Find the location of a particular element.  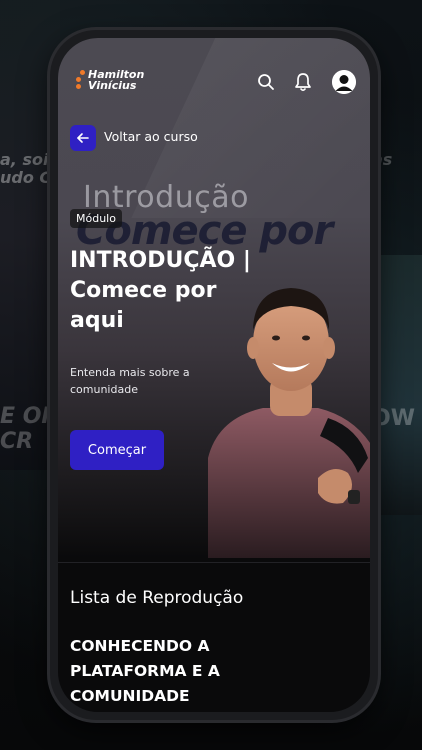

module-description: Entenda mais sobre a comunidade is located at coordinates (130, 381).